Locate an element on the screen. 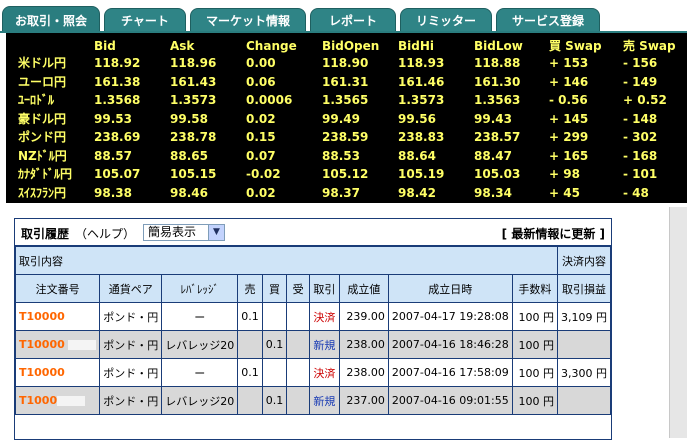 The image size is (687, 440). tab-market-info: マーケット情報 is located at coordinates (248, 20).